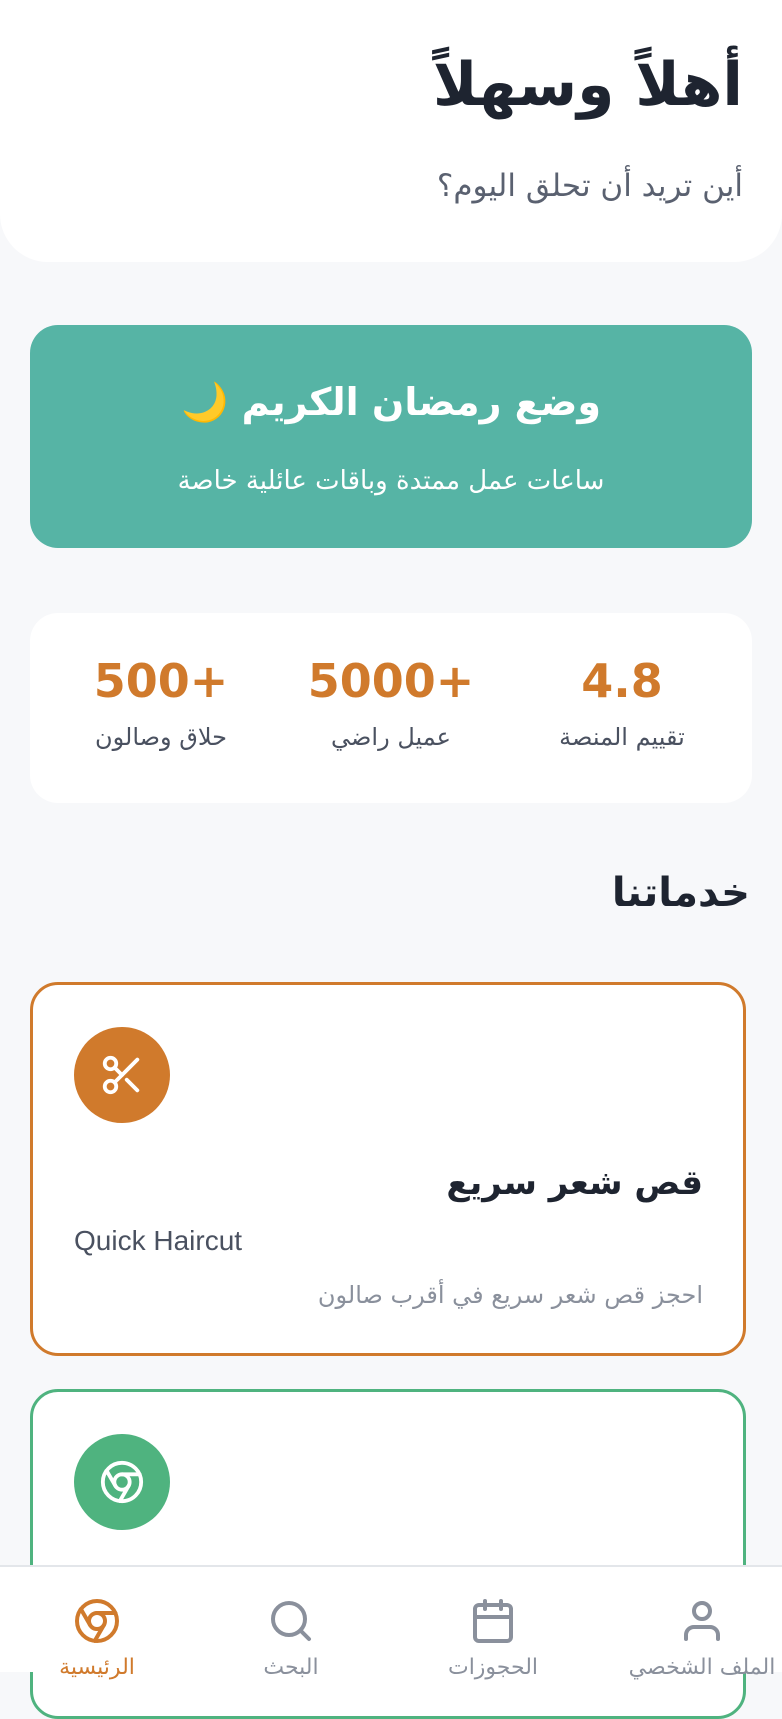 Image resolution: width=782 pixels, height=1719 pixels. I want to click on service-description: احجز قص شعر سريع في أقرب صالون, so click(510, 1295).